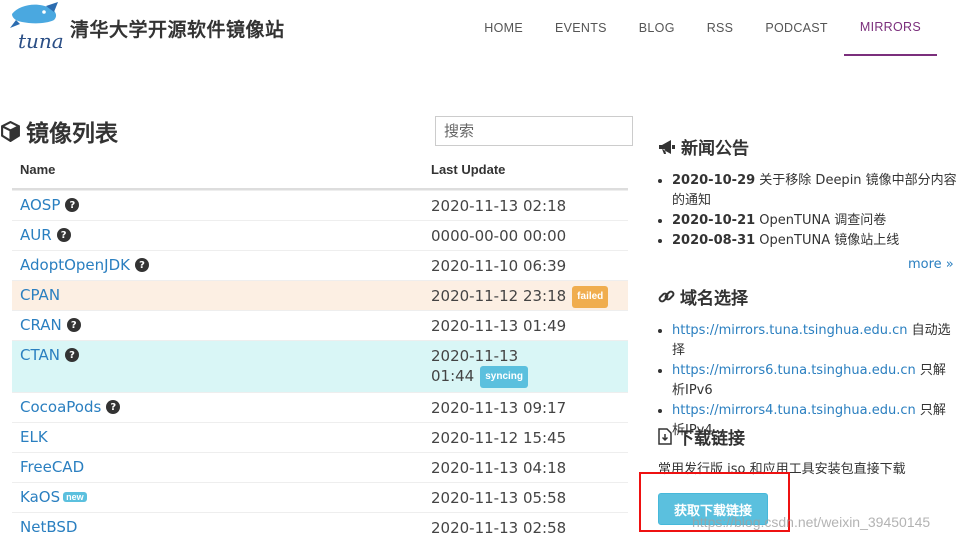 The image size is (975, 541). What do you see at coordinates (320, 467) in the screenshot?
I see `table-row: FreeCAD 2020-11-13 04:18` at bounding box center [320, 467].